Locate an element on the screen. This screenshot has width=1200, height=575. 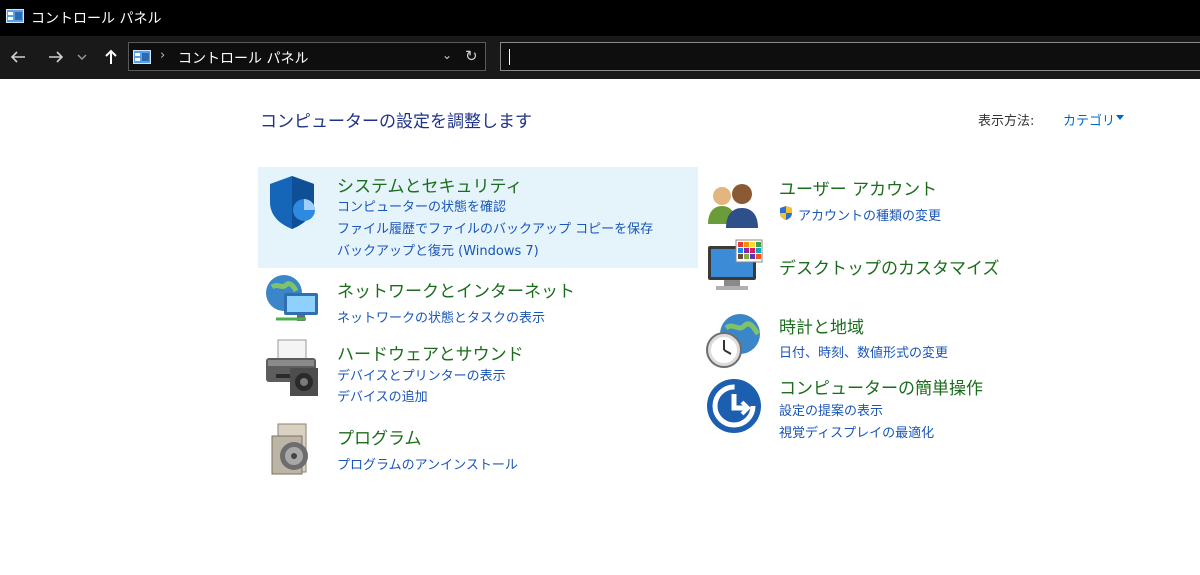
category-programs: プログラム is located at coordinates (379, 436).